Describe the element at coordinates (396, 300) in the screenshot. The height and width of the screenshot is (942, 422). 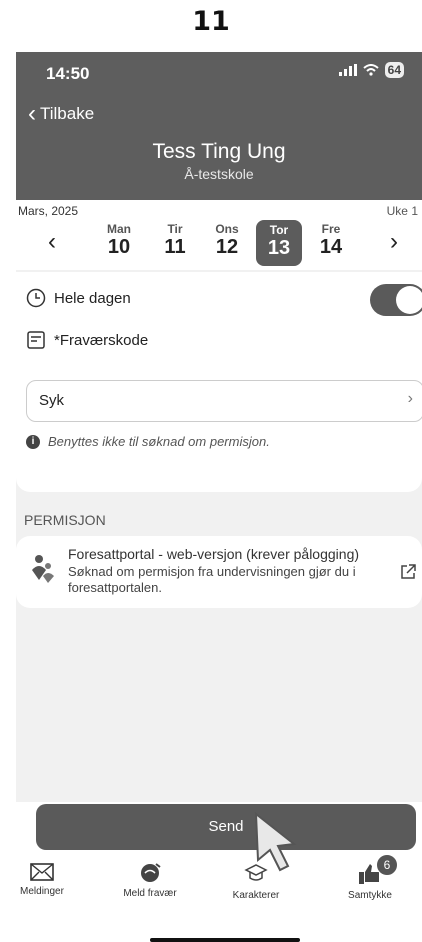
I see `all-day-toggle` at that location.